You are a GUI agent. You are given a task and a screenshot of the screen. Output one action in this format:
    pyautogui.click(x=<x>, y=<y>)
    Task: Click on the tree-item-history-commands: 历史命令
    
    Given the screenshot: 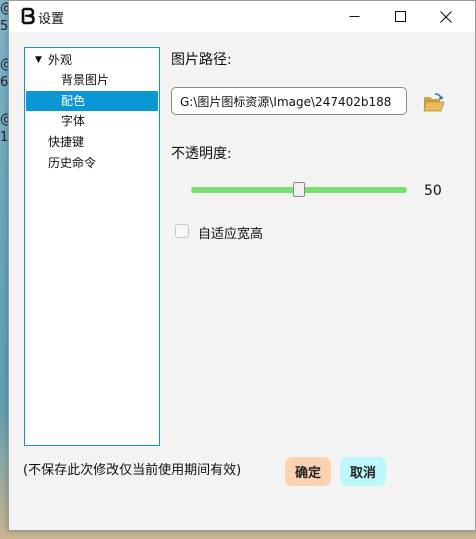 What is the action you would take?
    pyautogui.click(x=92, y=163)
    